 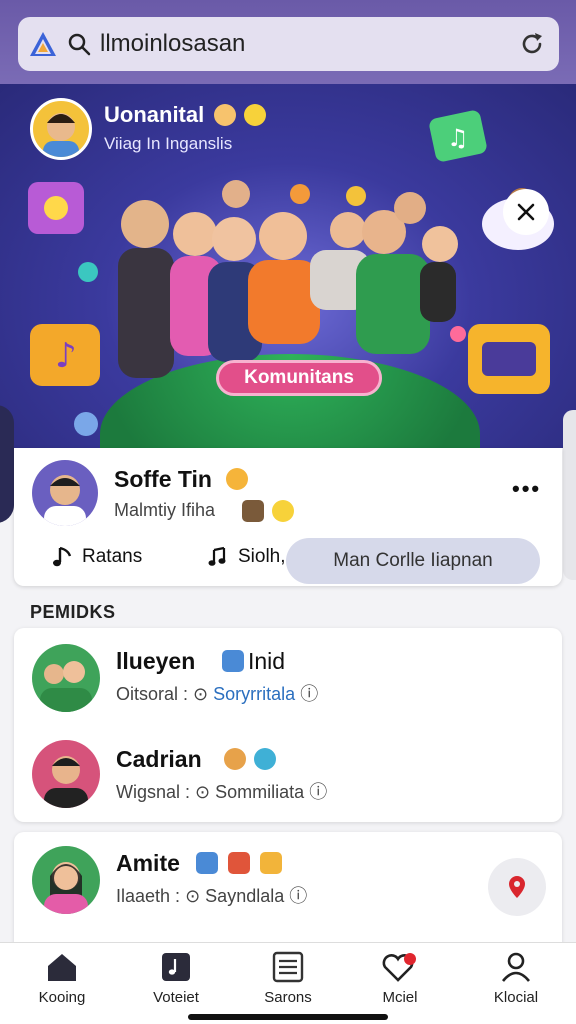 I want to click on list-item: Cadrian Wigsnal : ⊙ Sommiliata ⓘ, so click(x=288, y=774).